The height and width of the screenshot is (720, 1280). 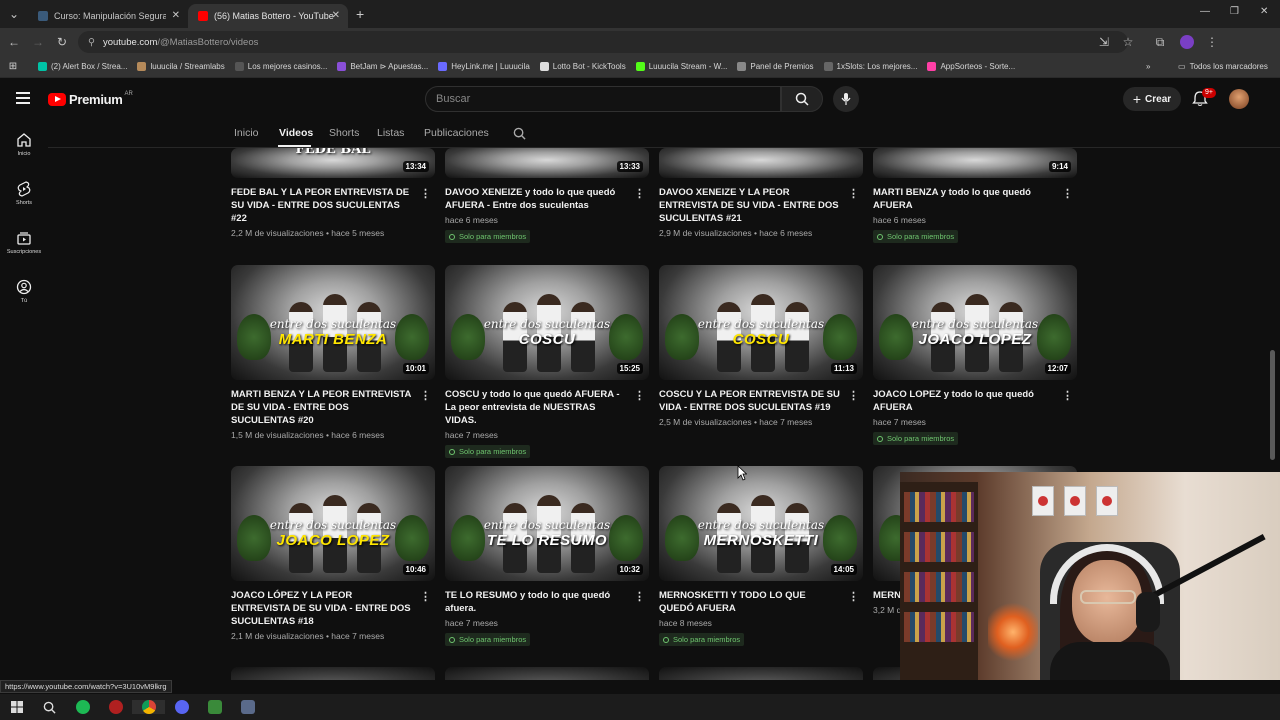 I want to click on taskbar-game, so click(x=214, y=707).